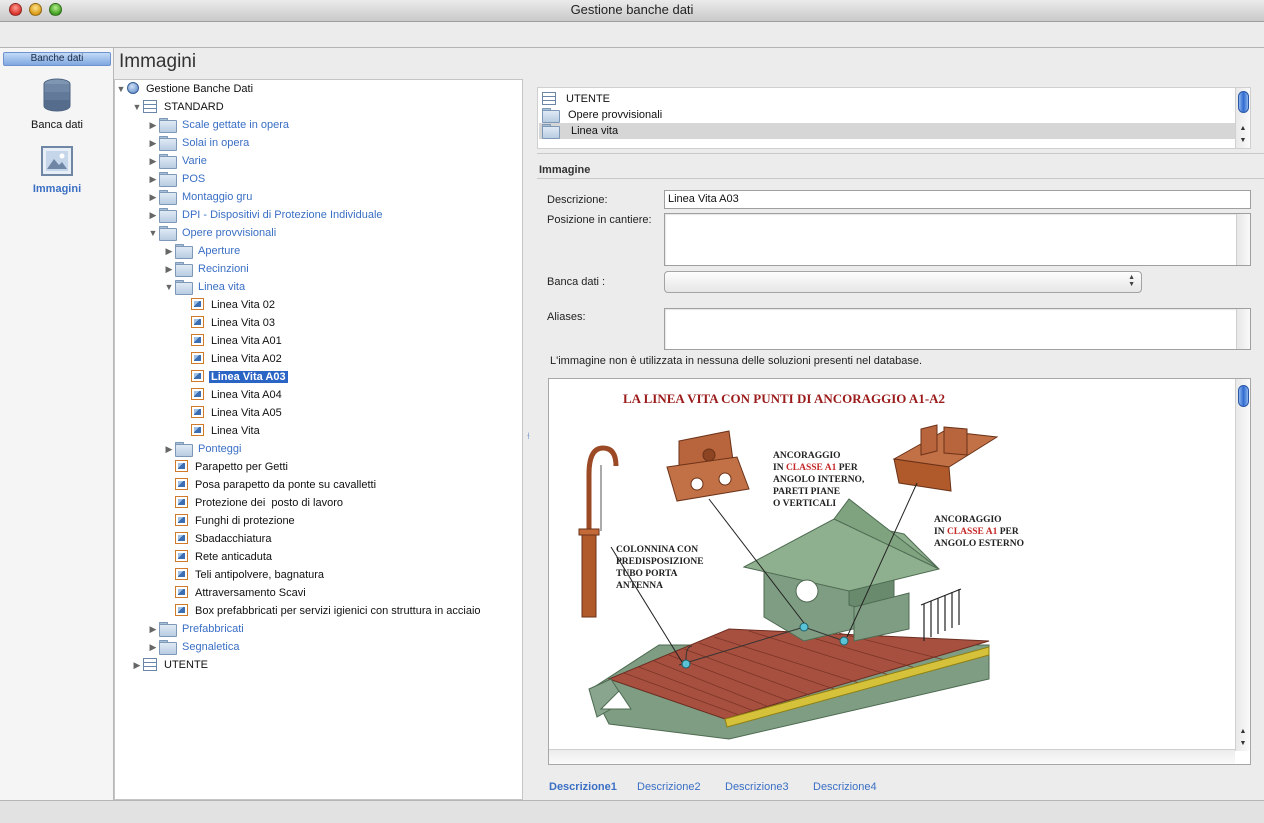 This screenshot has width=1264, height=823. Describe the element at coordinates (900, 153) in the screenshot. I see `divider-line` at that location.